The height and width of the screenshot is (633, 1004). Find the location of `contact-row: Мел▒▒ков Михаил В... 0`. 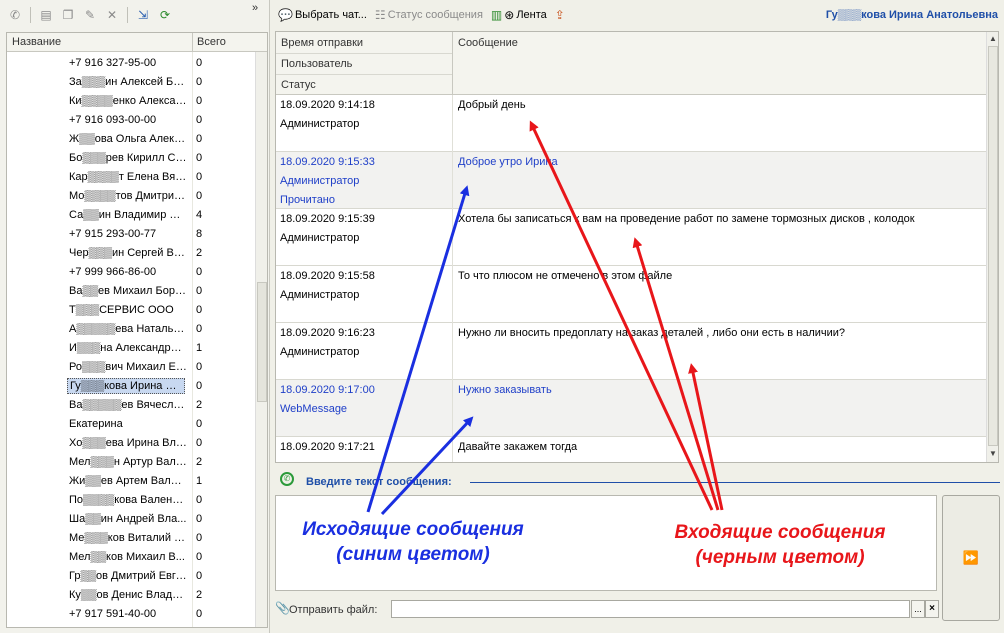

contact-row: Мел▒▒ков Михаил В... 0 is located at coordinates (131, 556).